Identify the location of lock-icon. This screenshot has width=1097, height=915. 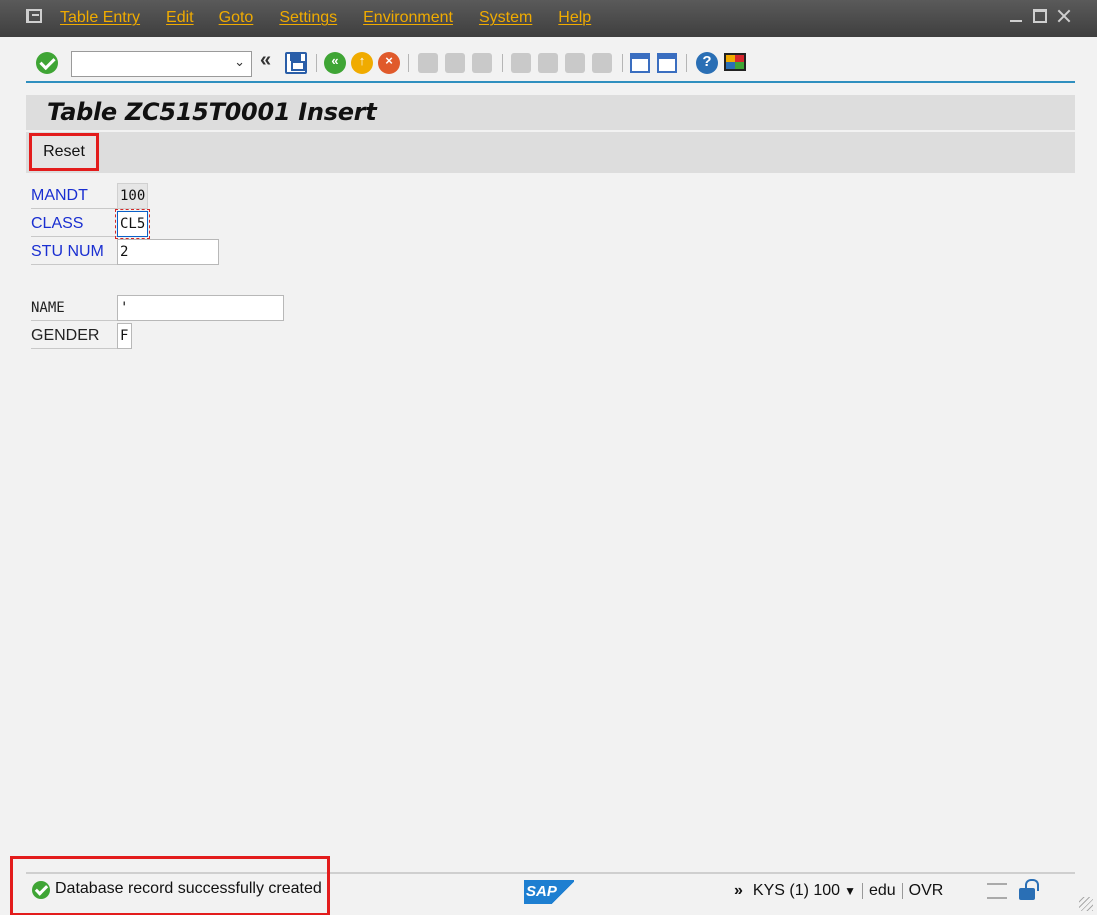
(1029, 889).